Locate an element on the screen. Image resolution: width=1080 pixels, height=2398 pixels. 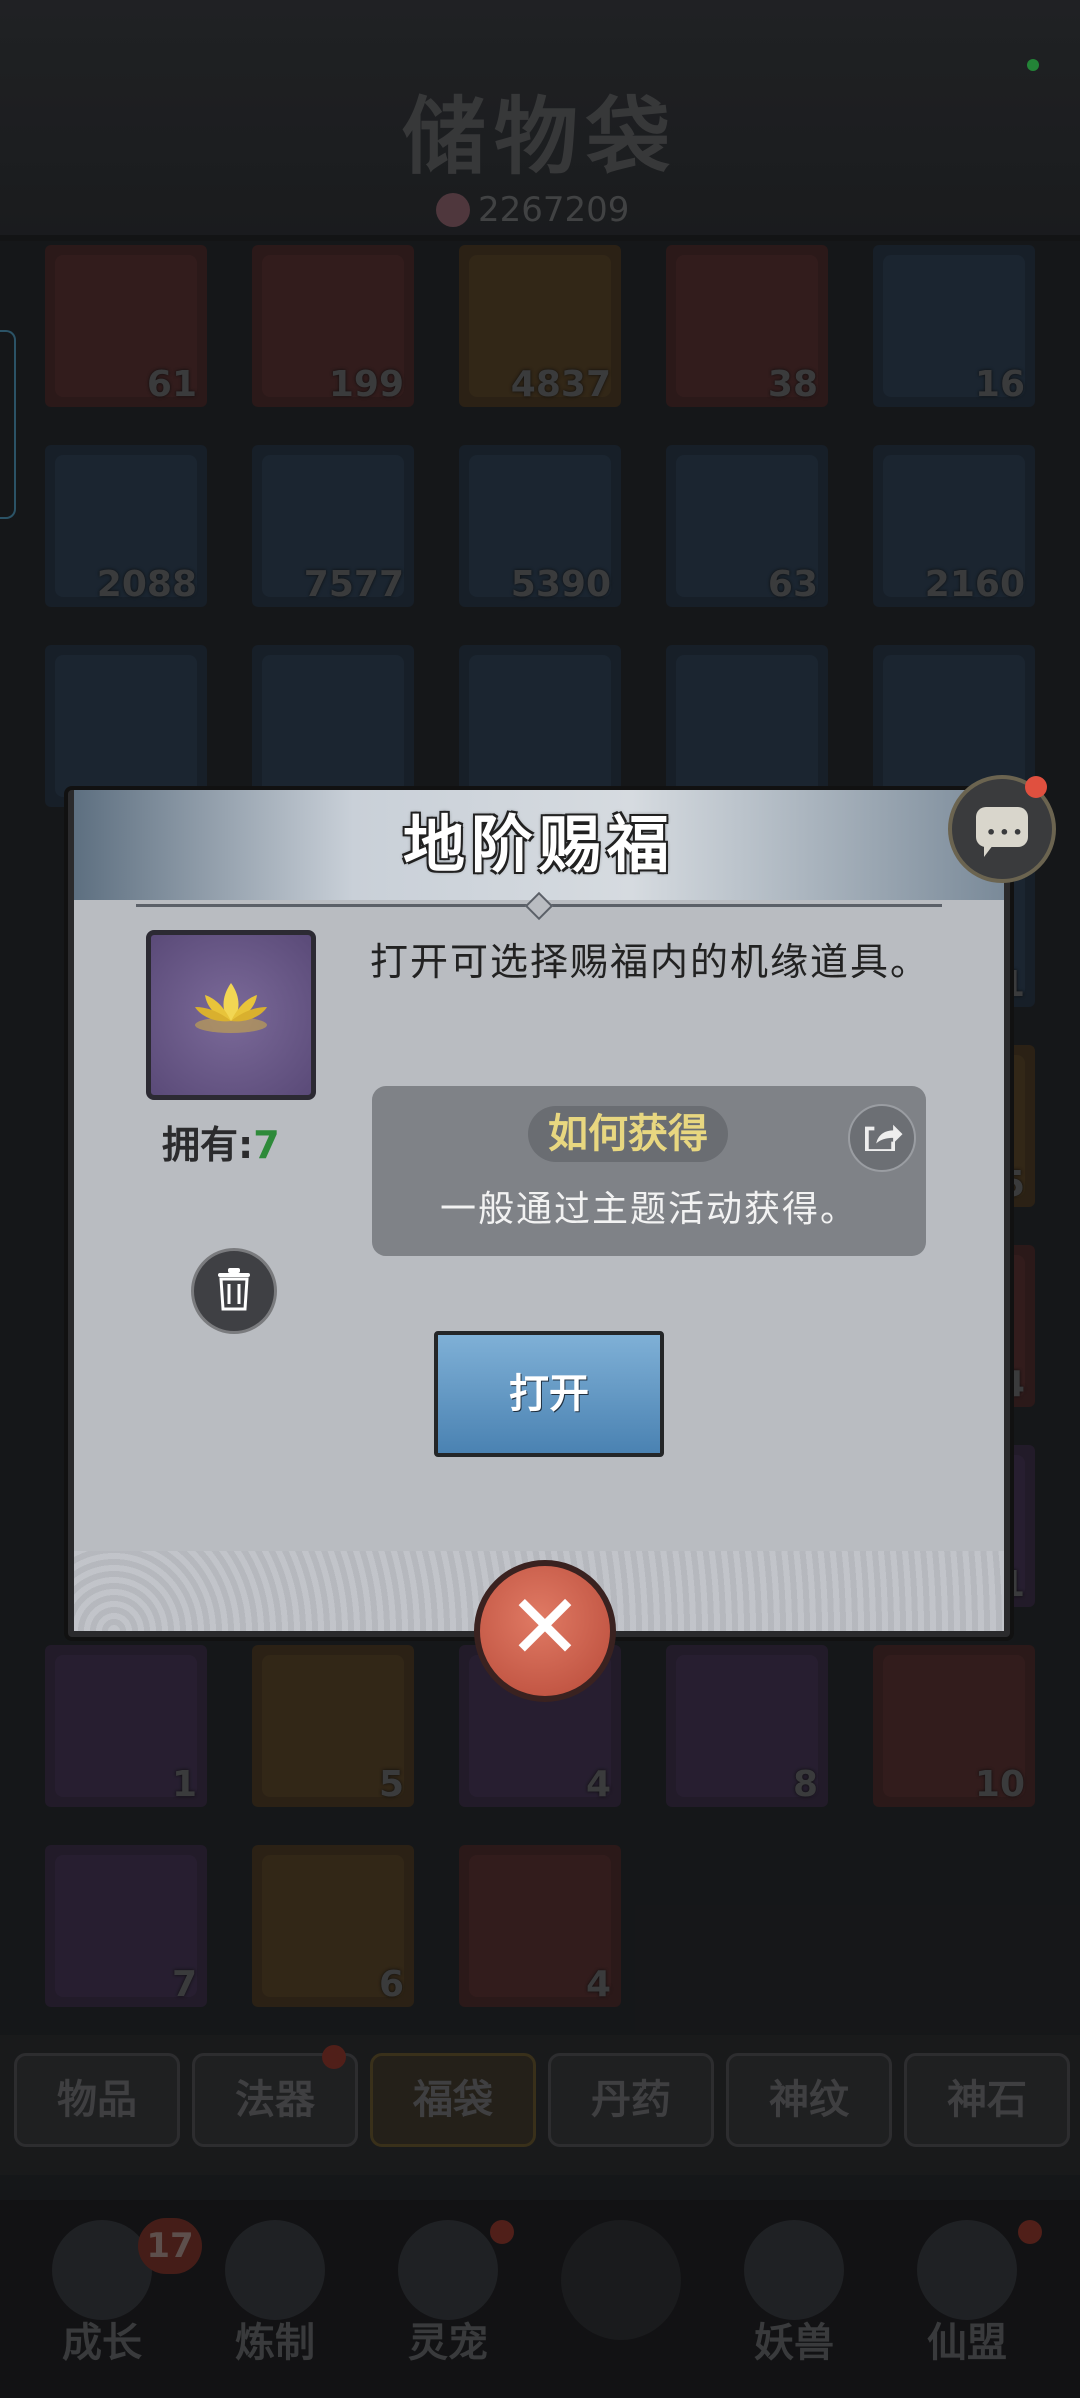
chat-notification-badge is located at coordinates (1036, 787).